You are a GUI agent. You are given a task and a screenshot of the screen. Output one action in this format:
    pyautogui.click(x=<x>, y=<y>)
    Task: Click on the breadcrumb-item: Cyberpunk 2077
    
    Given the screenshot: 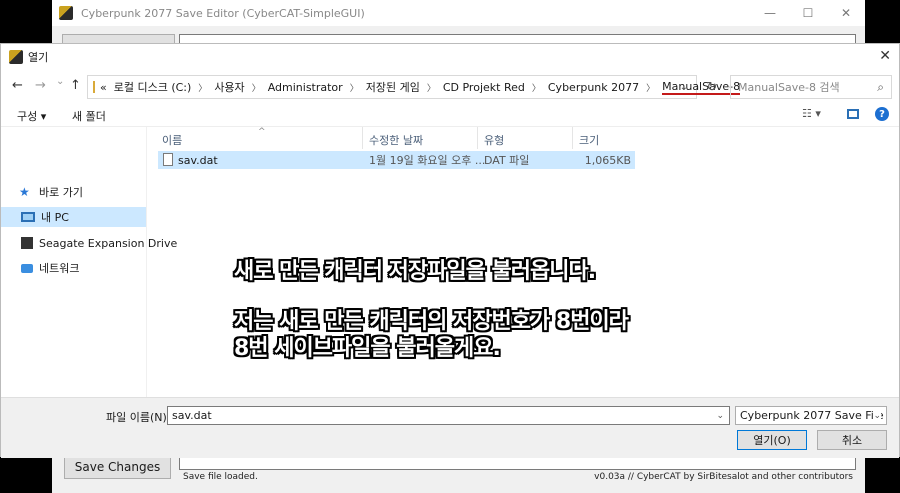 What is the action you would take?
    pyautogui.click(x=593, y=87)
    